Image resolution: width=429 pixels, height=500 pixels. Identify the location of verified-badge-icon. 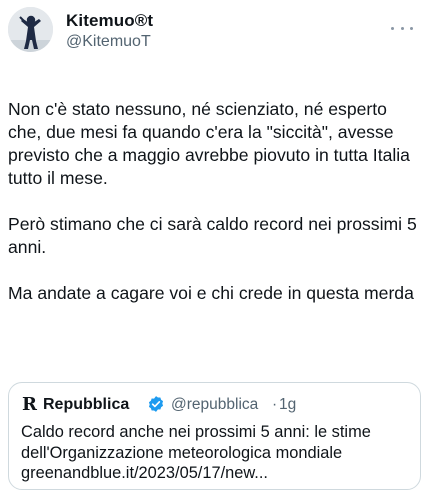
(156, 404).